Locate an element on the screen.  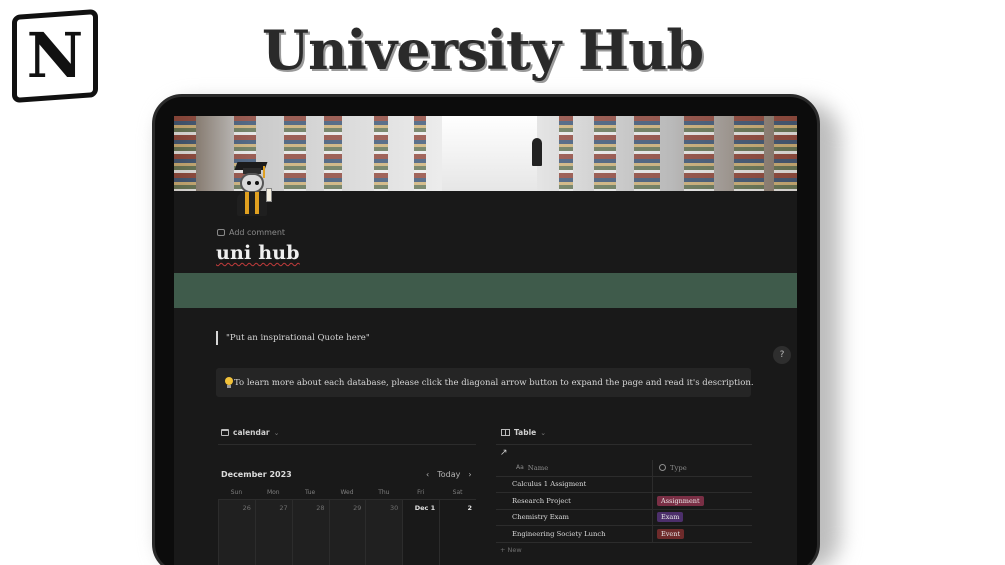
calendar-day-cell: 26 is located at coordinates (236, 532).